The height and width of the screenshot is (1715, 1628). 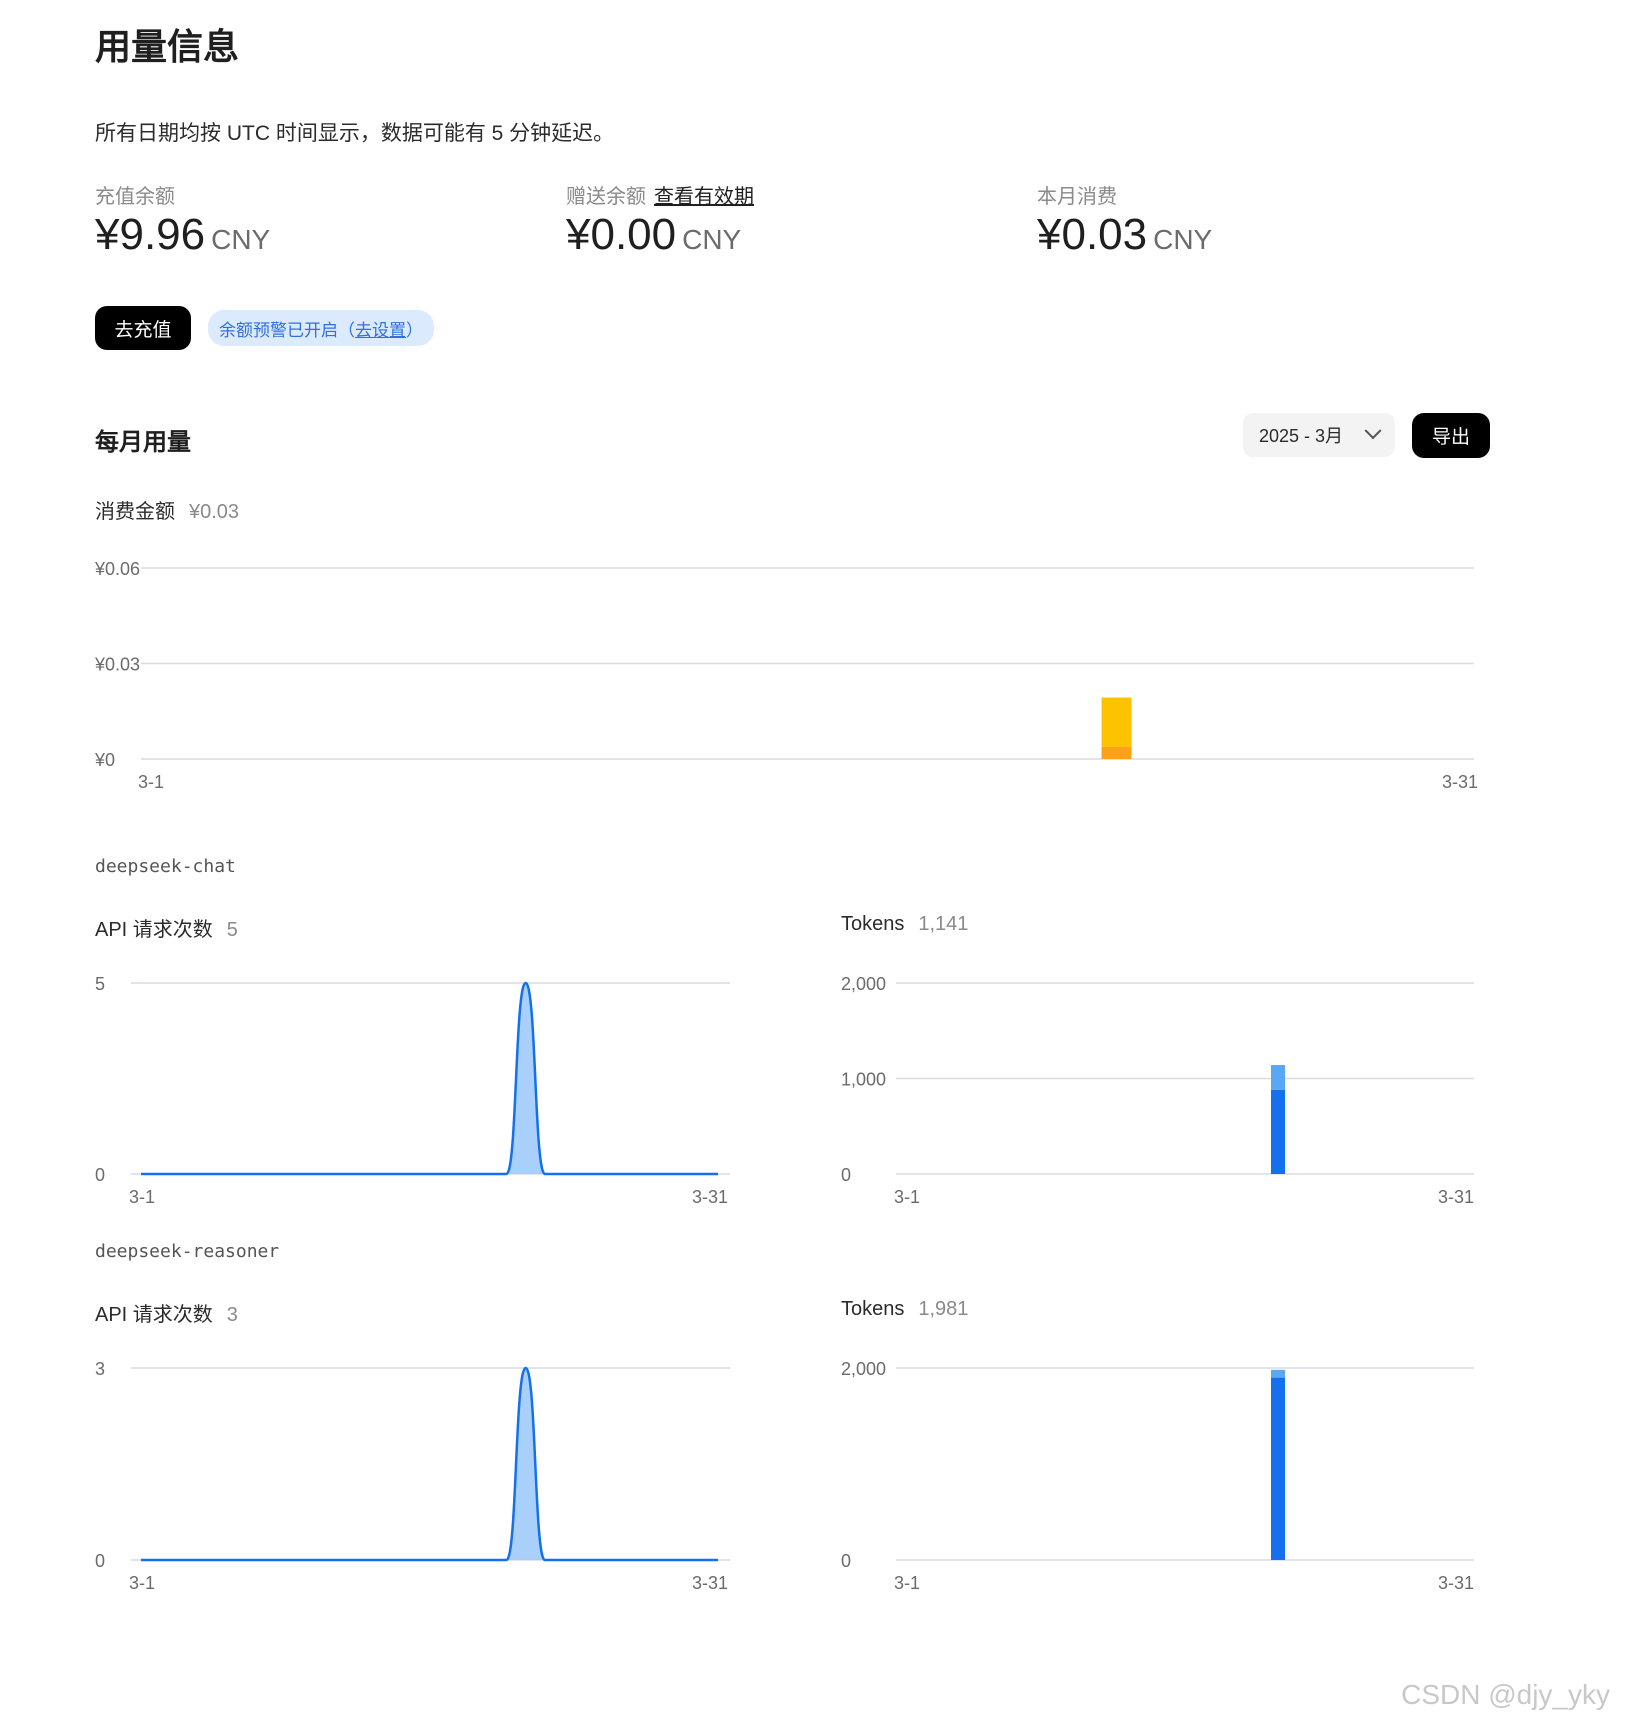 I want to click on reasoner-requests-chart-group: 0 3 3-1 3-31, so click(x=412, y=1476).